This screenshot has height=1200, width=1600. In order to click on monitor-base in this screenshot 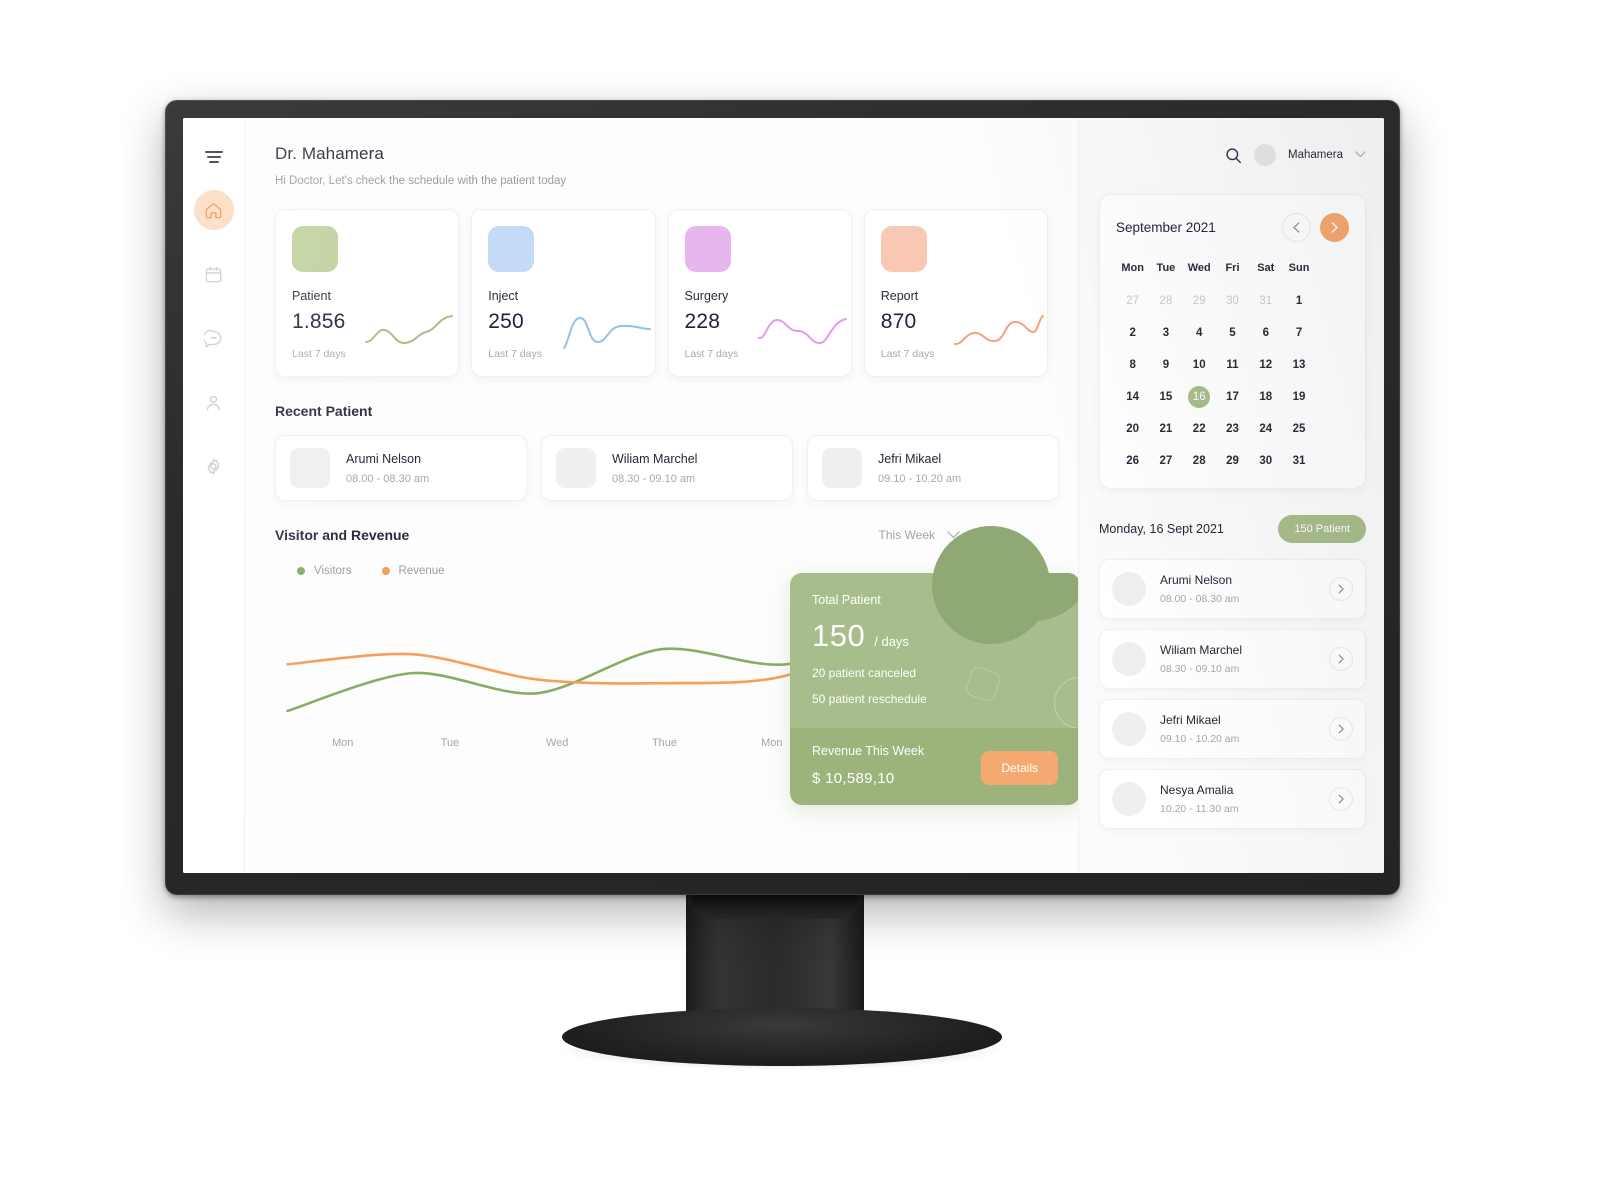, I will do `click(782, 1037)`.